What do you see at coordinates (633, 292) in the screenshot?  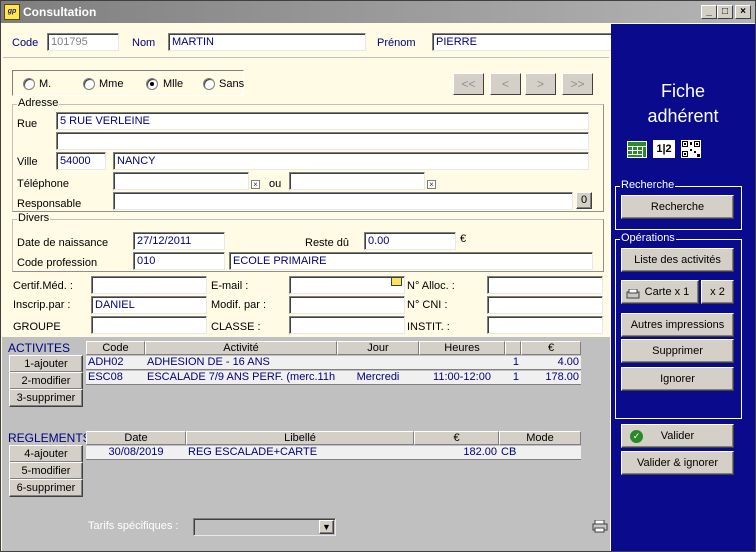 I see `card-printer-icon` at bounding box center [633, 292].